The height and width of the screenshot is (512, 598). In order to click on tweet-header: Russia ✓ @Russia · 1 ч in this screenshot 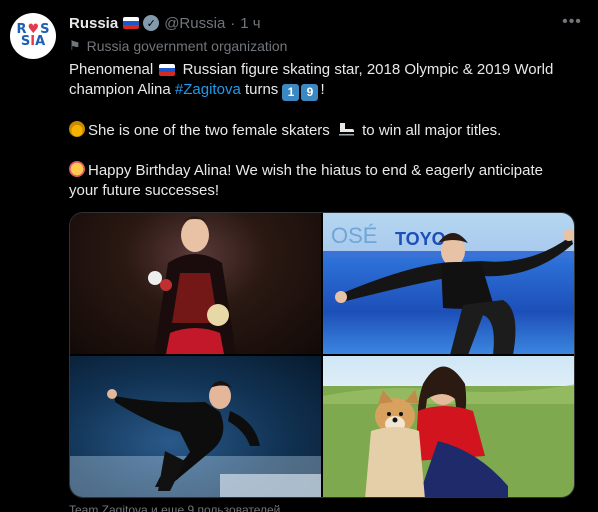, I will do `click(165, 23)`.